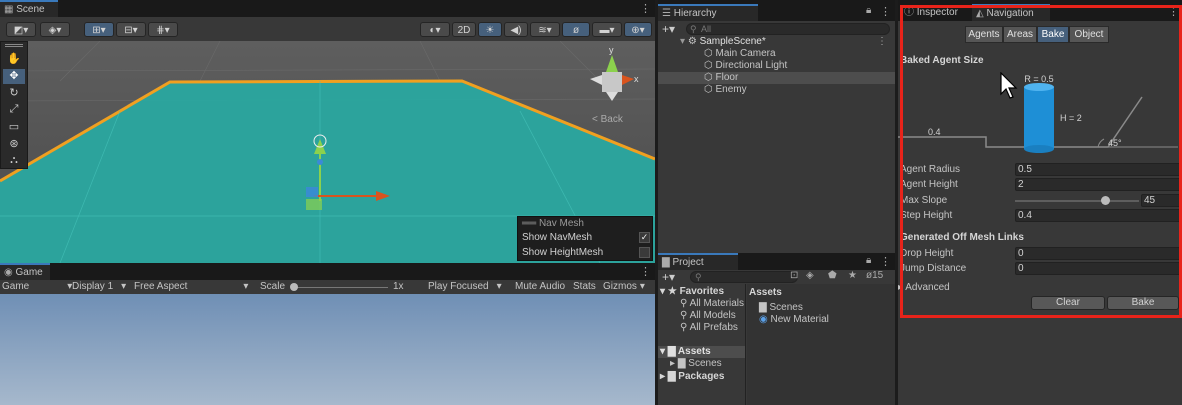 The image size is (1182, 405). What do you see at coordinates (668, 277) in the screenshot?
I see `project-add-button: +▾` at bounding box center [668, 277].